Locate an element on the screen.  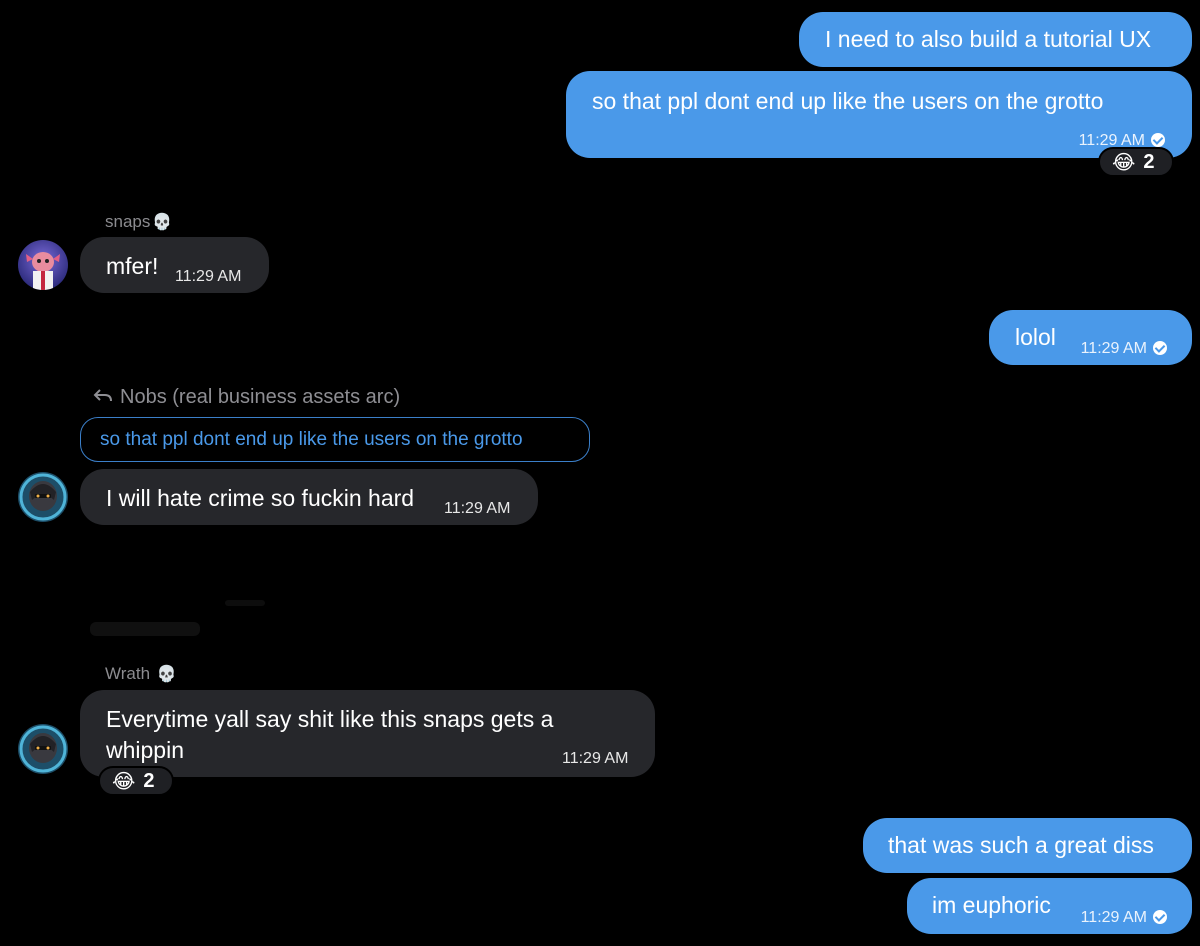
incoming-message: mfer! 11:29 AM is located at coordinates (174, 265).